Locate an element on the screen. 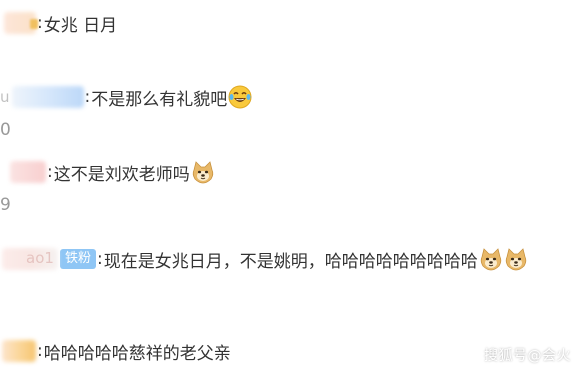  comment-text: 哈哈哈哈哈慈祥的老父亲 is located at coordinates (137, 353).